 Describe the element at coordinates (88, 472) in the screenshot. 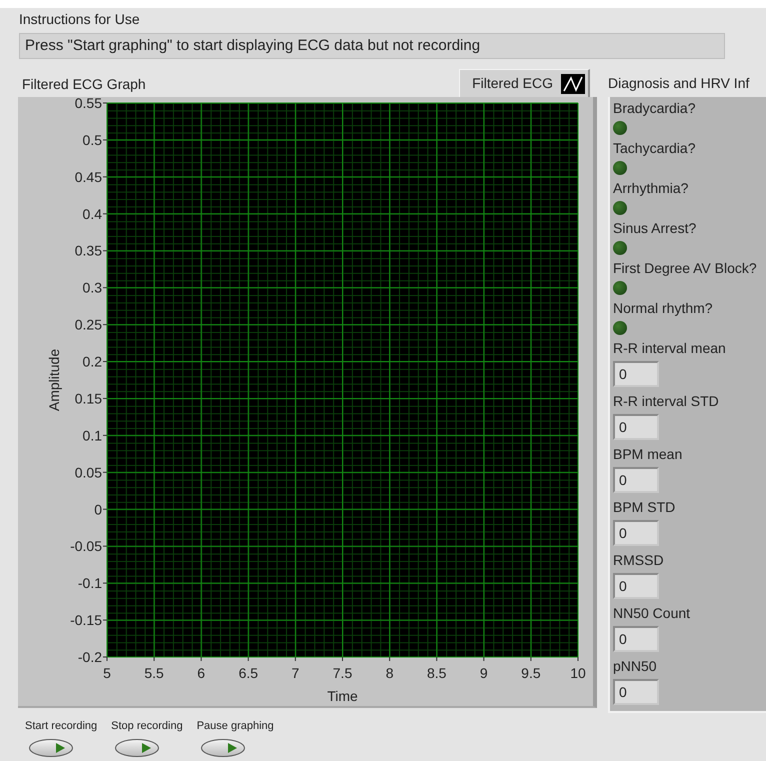

I see `y-tick-label: 0.05` at that location.